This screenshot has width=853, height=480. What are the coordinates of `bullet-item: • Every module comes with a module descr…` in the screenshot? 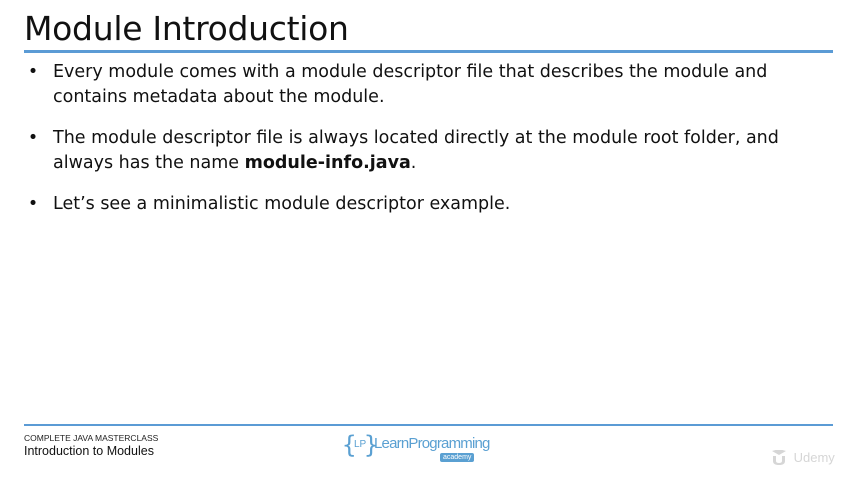 It's located at (429, 85).